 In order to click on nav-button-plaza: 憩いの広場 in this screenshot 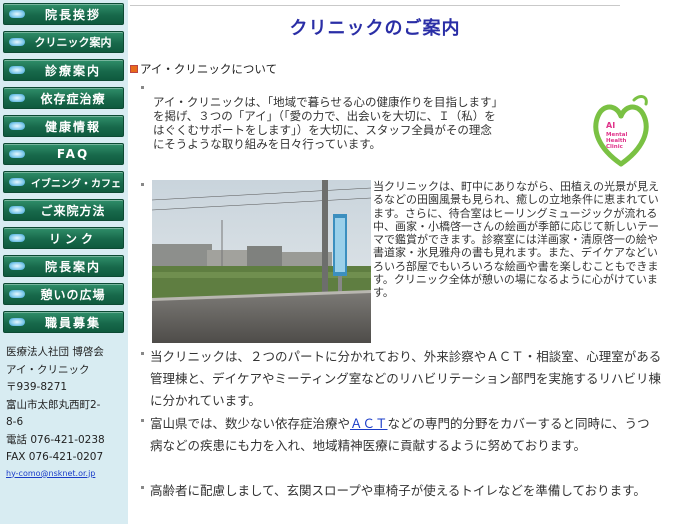, I will do `click(63, 294)`.